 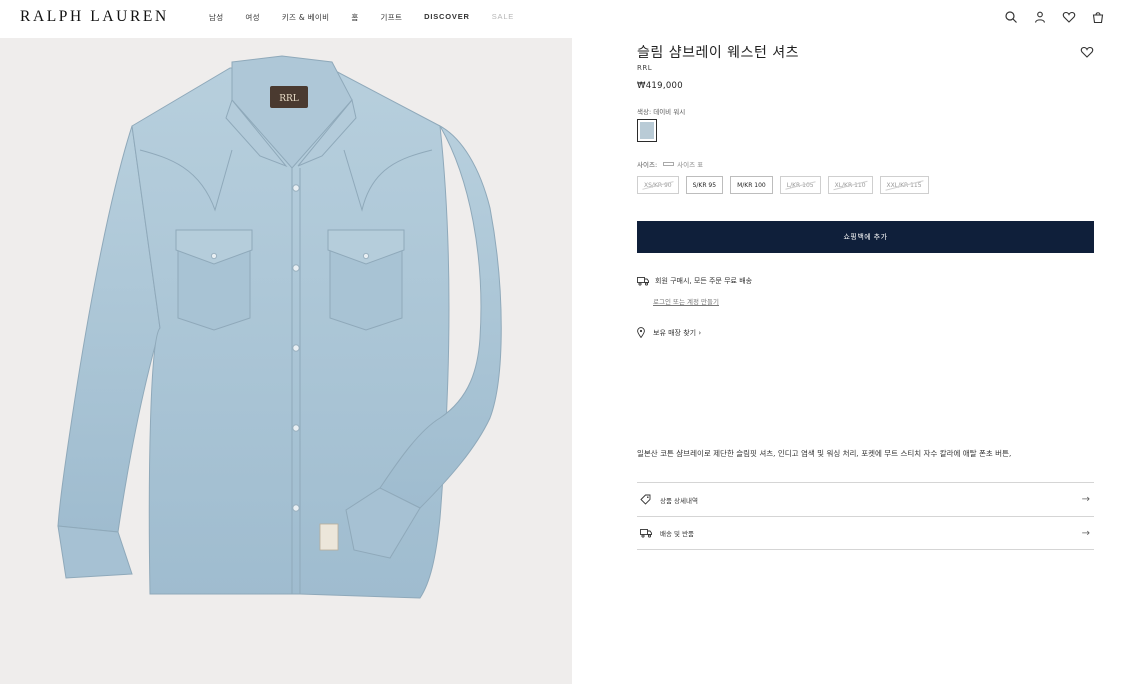 What do you see at coordinates (289, 99) in the screenshot?
I see `svg-text: RRL` at bounding box center [289, 99].